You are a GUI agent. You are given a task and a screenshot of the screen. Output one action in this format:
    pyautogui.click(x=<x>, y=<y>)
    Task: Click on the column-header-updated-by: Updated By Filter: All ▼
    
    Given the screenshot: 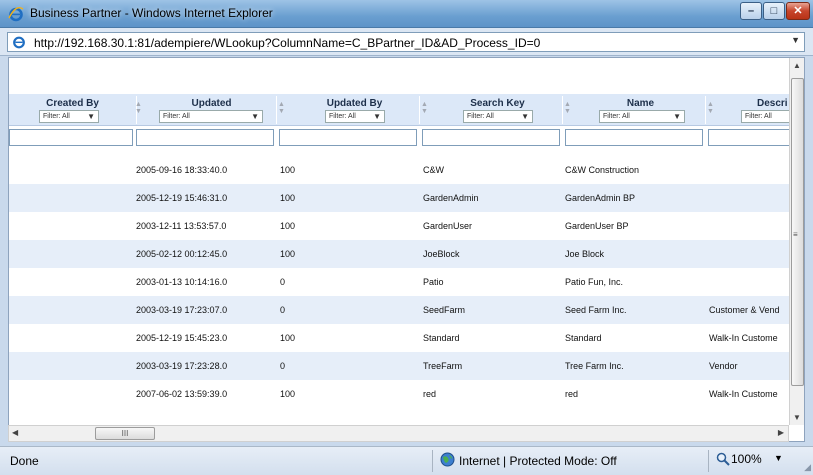 What is the action you would take?
    pyautogui.click(x=355, y=110)
    